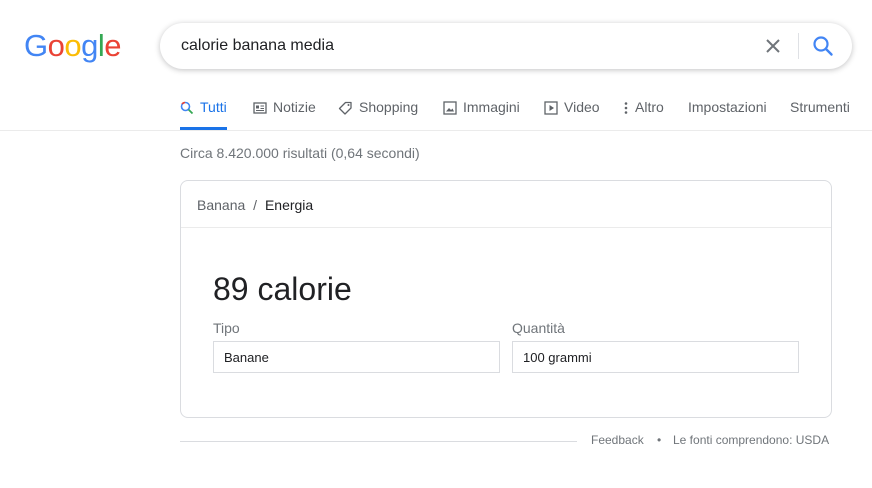 The height and width of the screenshot is (488, 872). What do you see at coordinates (626, 108) in the screenshot?
I see `more-vert-icon` at bounding box center [626, 108].